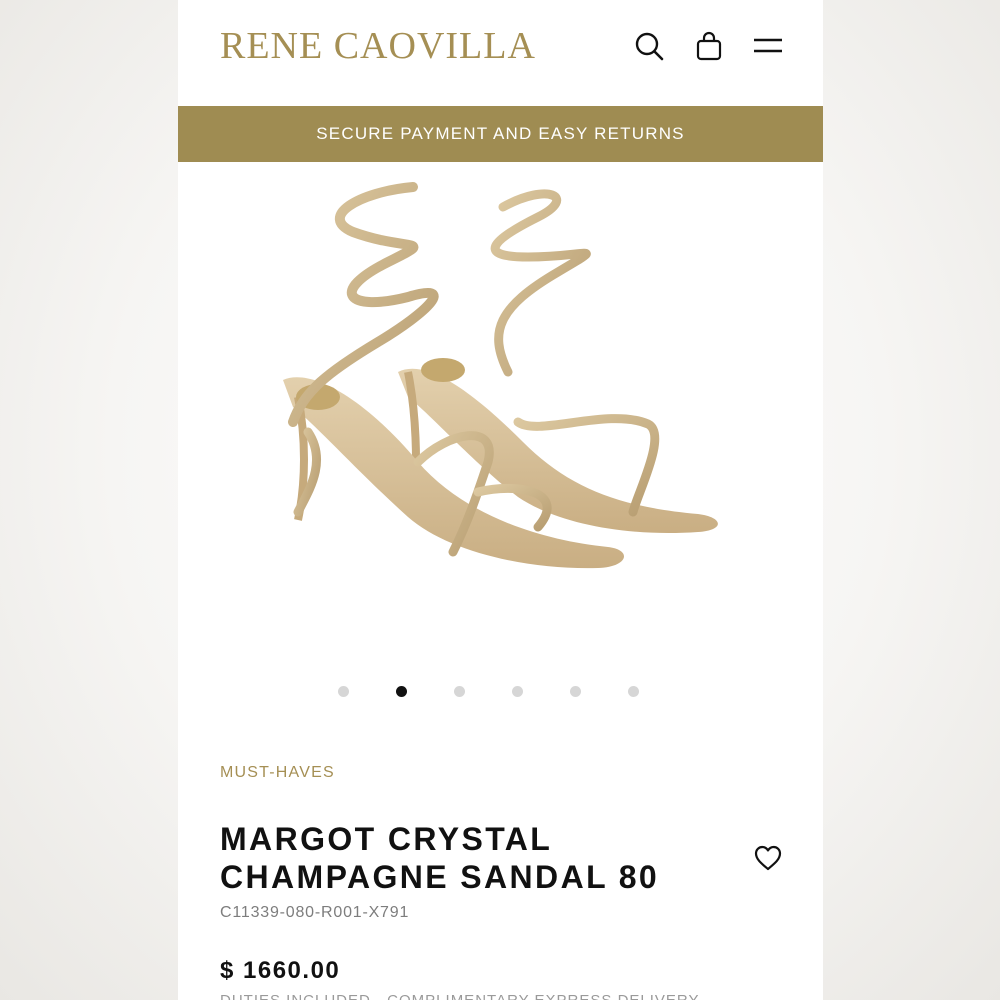 Image resolution: width=1000 pixels, height=1000 pixels. What do you see at coordinates (401, 691) in the screenshot?
I see `gallery-dot-active` at bounding box center [401, 691].